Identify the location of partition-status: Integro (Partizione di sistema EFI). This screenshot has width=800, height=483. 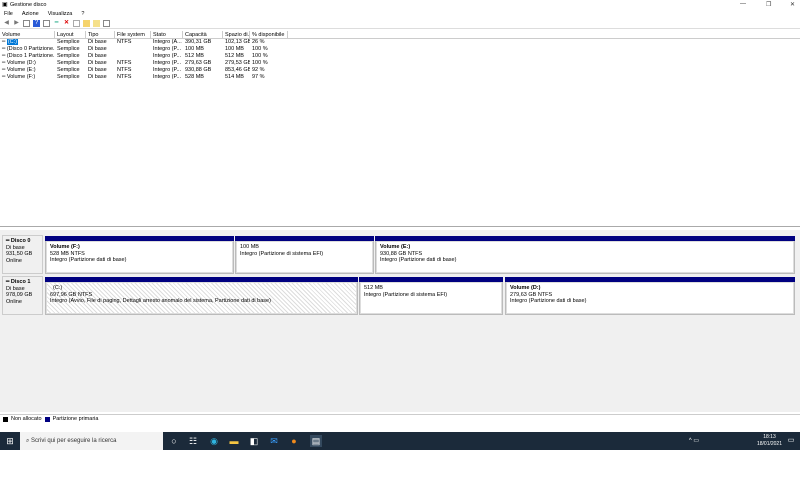
(282, 253).